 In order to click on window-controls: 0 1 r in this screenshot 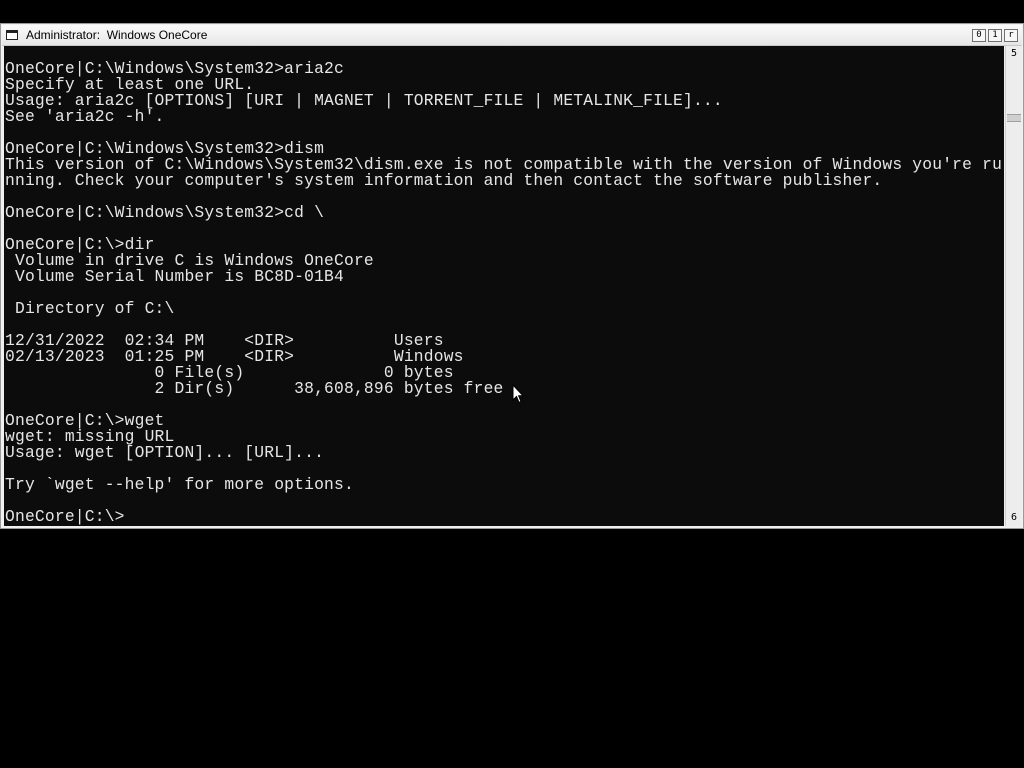, I will do `click(995, 35)`.